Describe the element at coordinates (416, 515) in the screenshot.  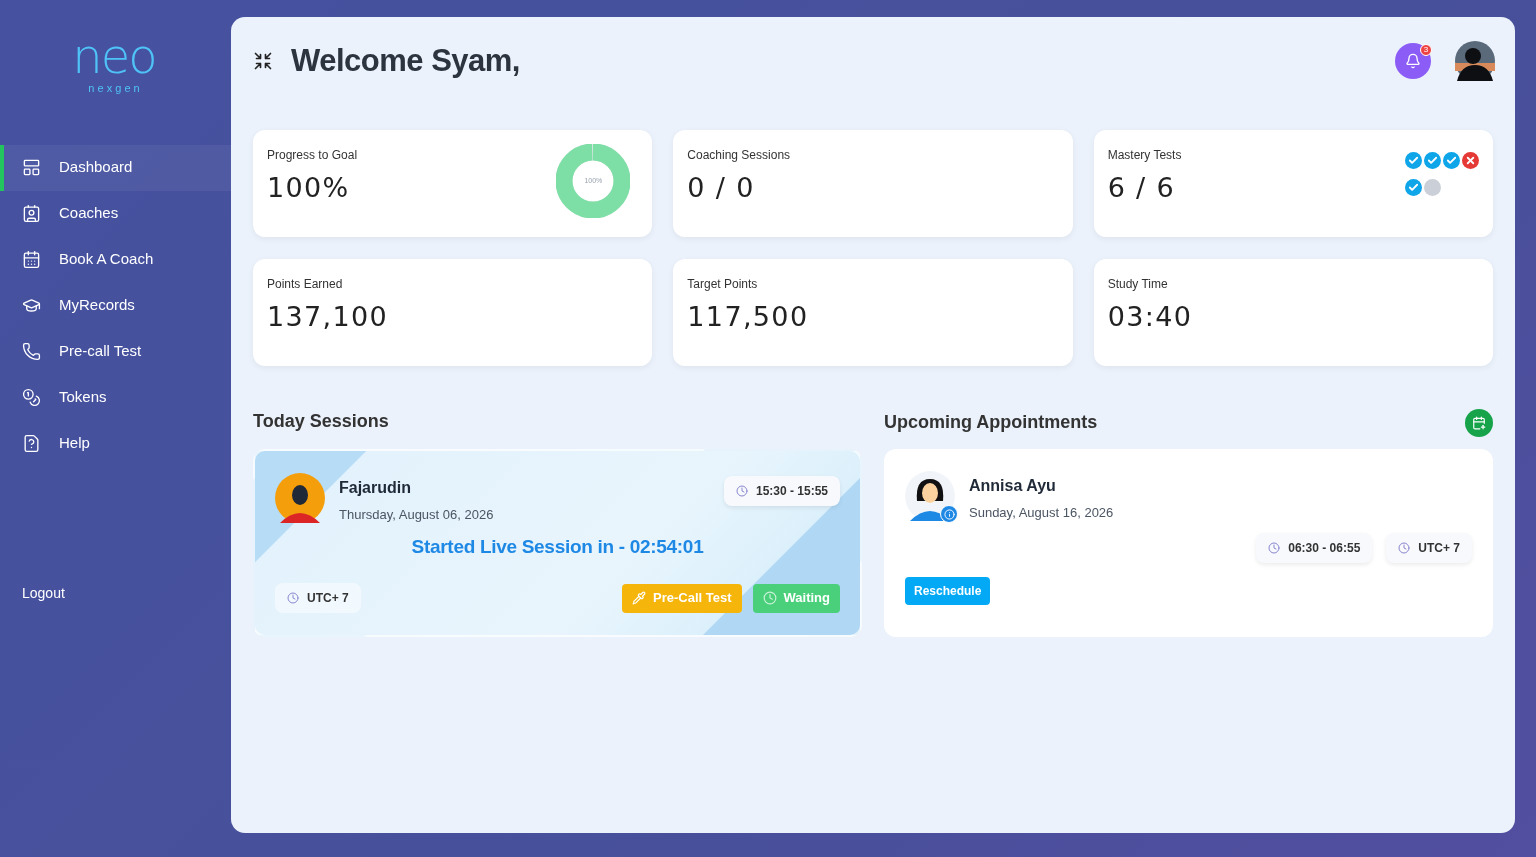
I see `session-date: Thursday, August 06, 2026` at that location.